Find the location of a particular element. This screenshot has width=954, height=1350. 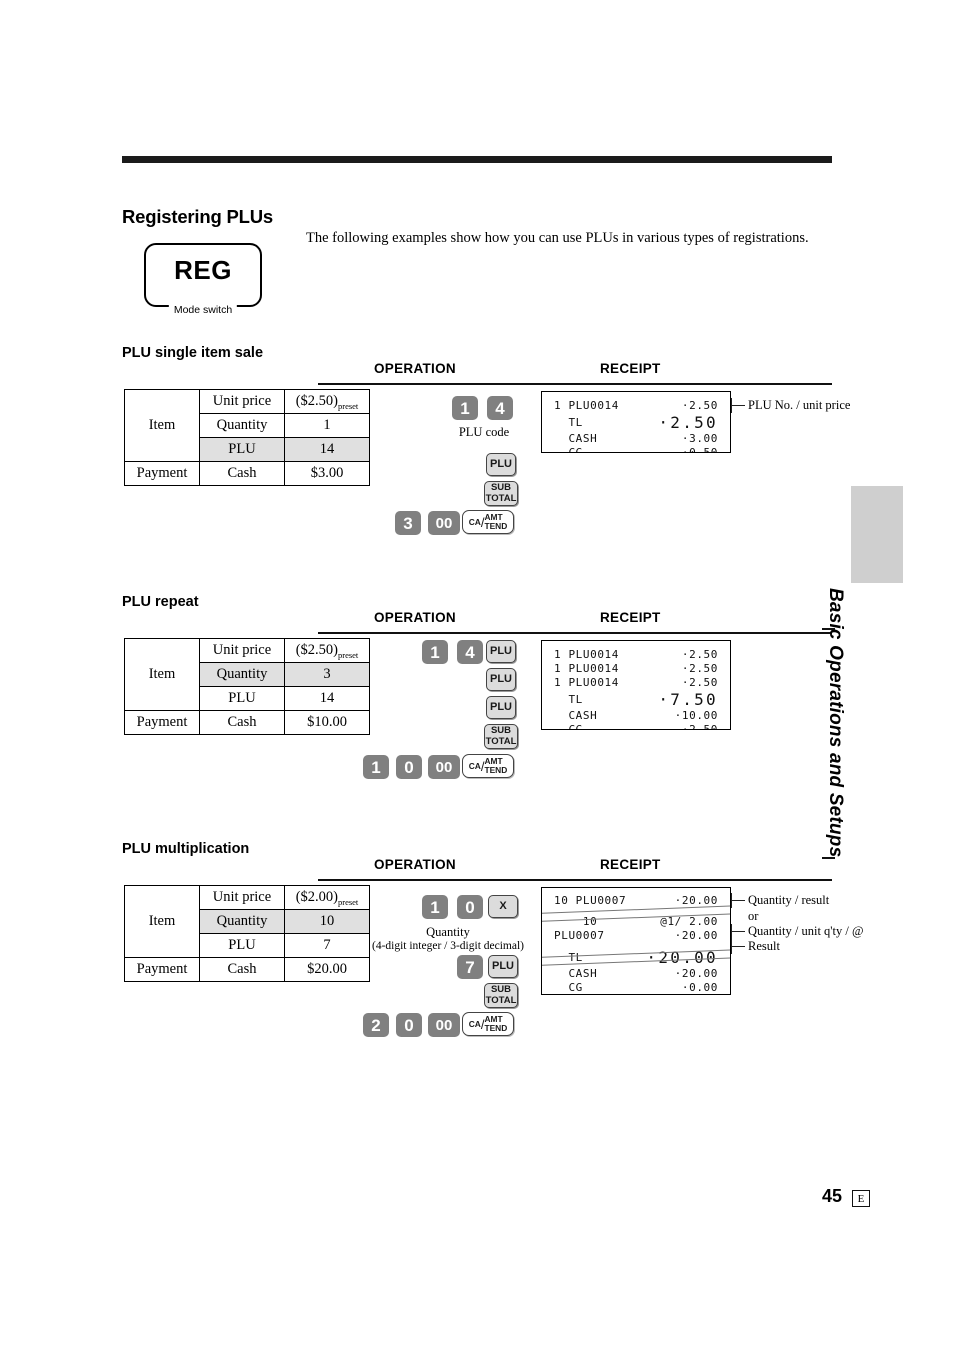

key-7: 7 is located at coordinates (470, 967).